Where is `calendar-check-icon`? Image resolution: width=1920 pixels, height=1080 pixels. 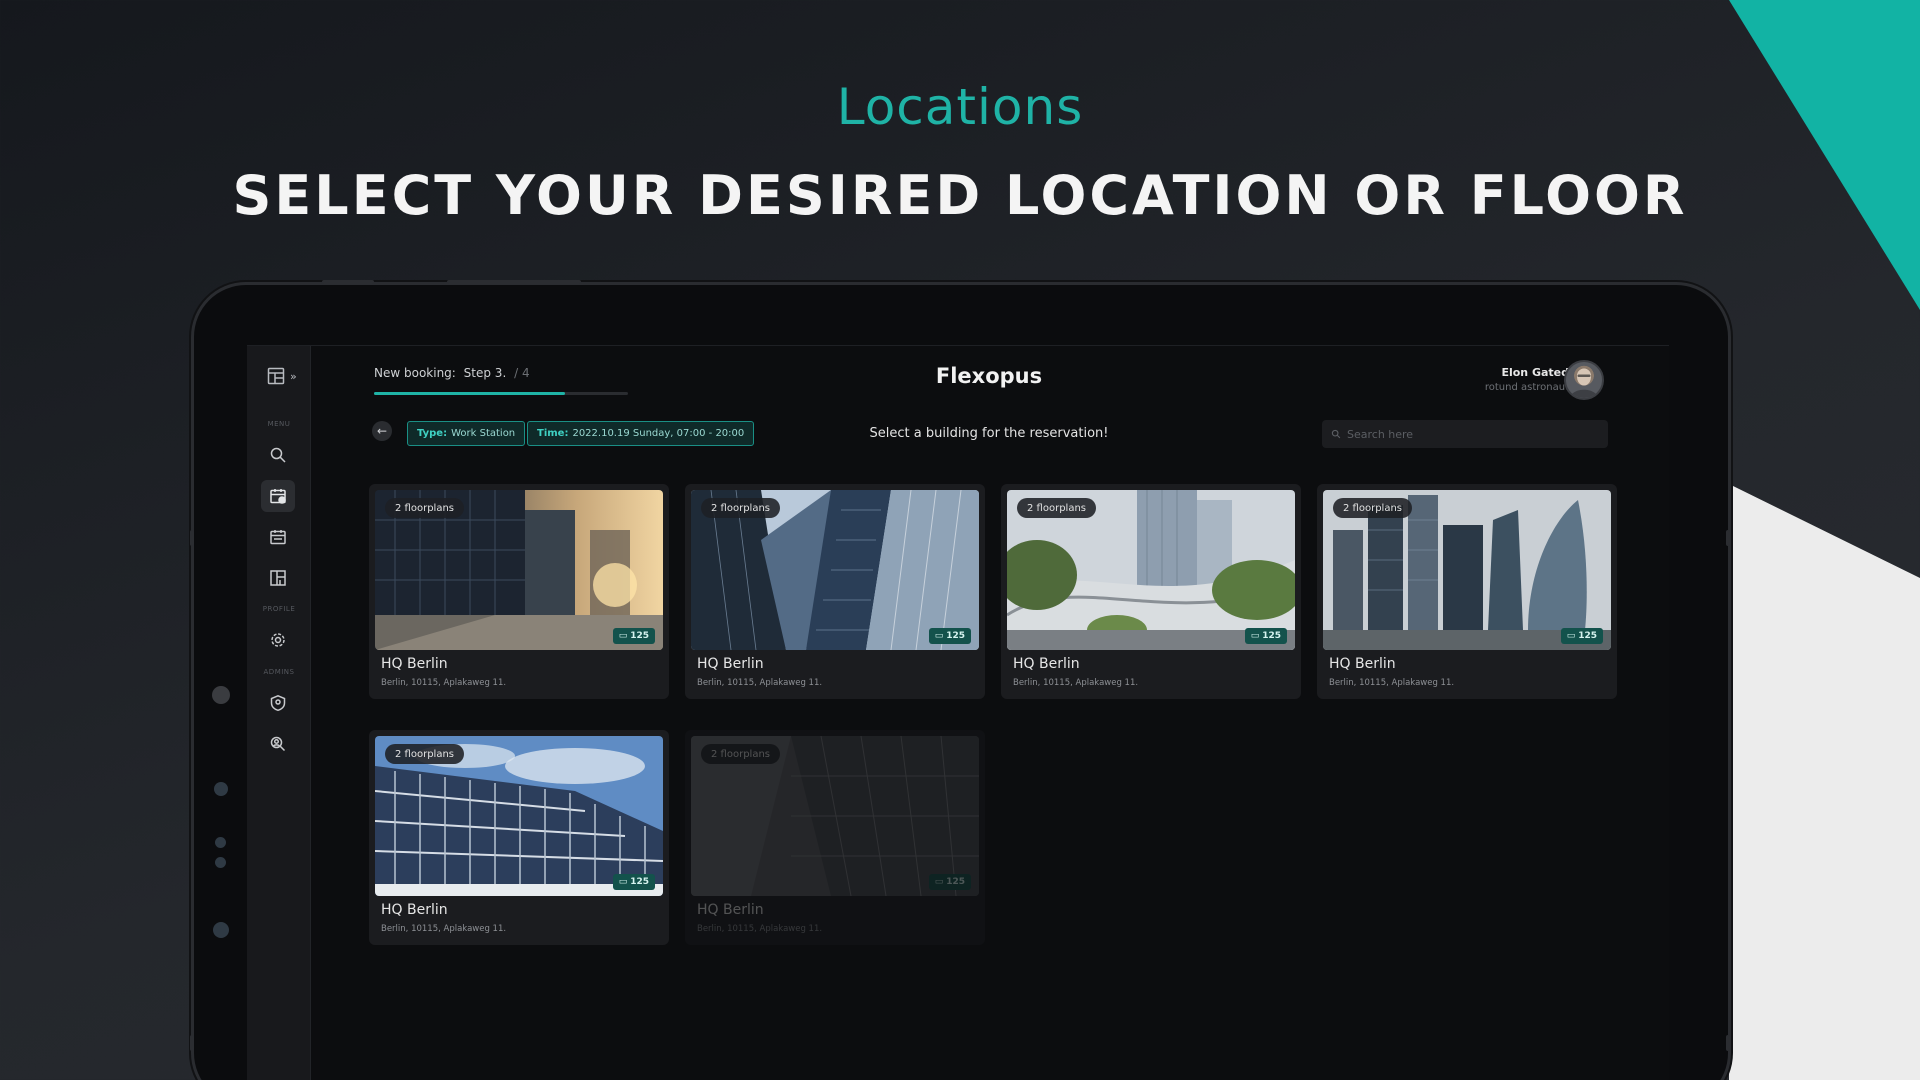 calendar-check-icon is located at coordinates (278, 496).